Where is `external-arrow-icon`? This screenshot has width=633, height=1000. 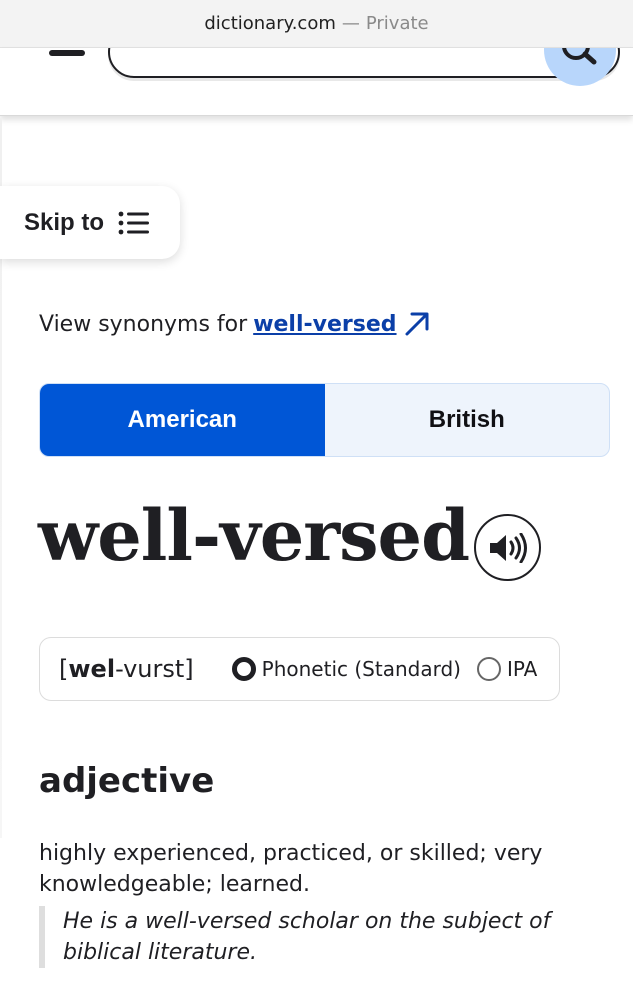 external-arrow-icon is located at coordinates (417, 324).